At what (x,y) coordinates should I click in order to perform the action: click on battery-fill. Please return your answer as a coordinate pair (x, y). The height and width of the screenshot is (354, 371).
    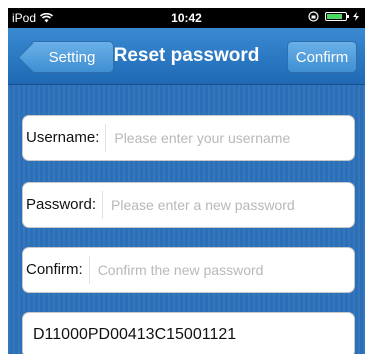
    Looking at the image, I should click on (334, 16).